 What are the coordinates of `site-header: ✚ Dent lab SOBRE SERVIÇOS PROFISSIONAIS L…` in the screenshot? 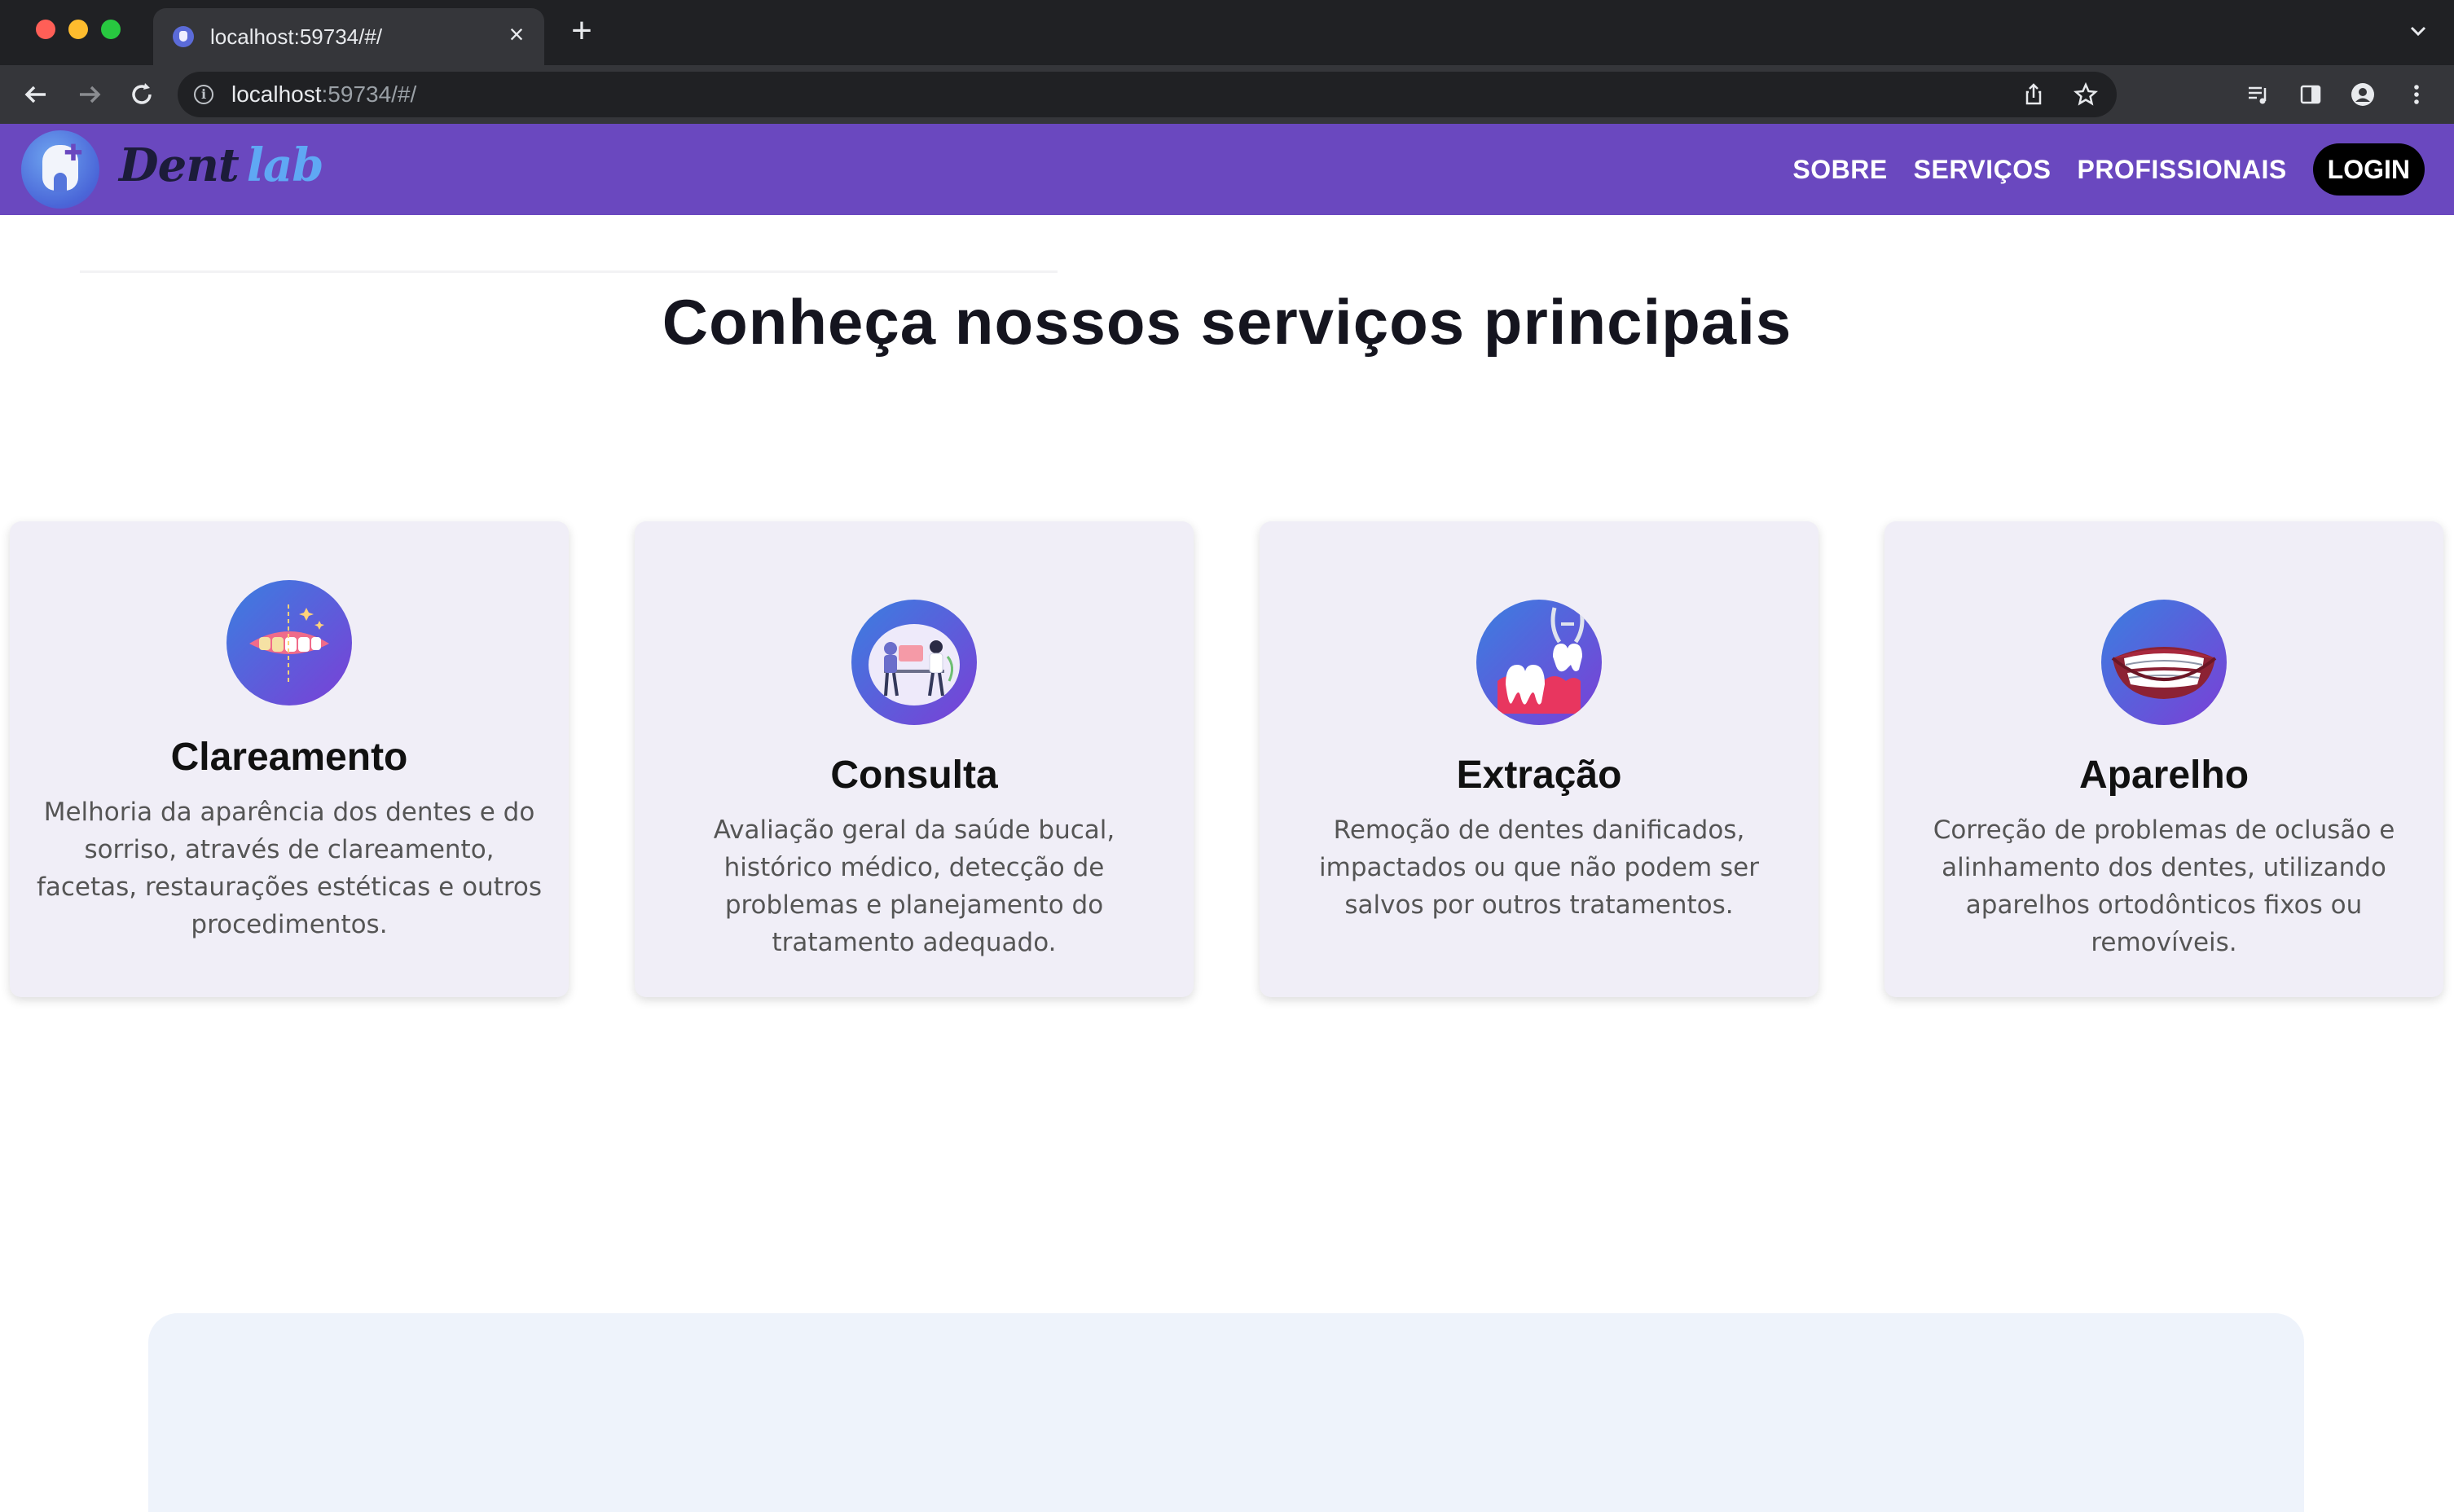 It's located at (1227, 169).